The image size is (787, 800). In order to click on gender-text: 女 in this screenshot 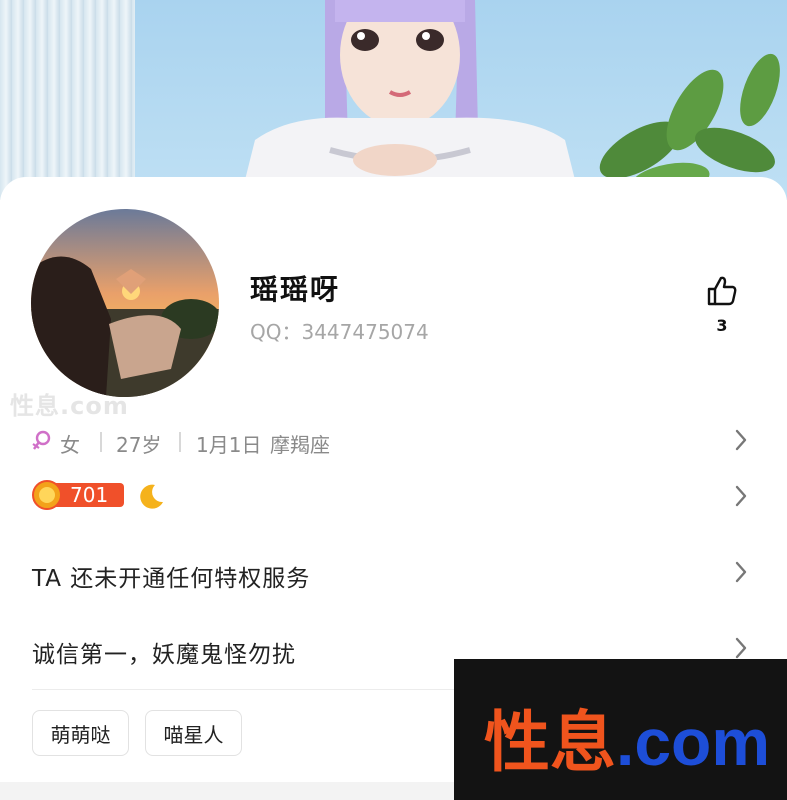, I will do `click(70, 445)`.